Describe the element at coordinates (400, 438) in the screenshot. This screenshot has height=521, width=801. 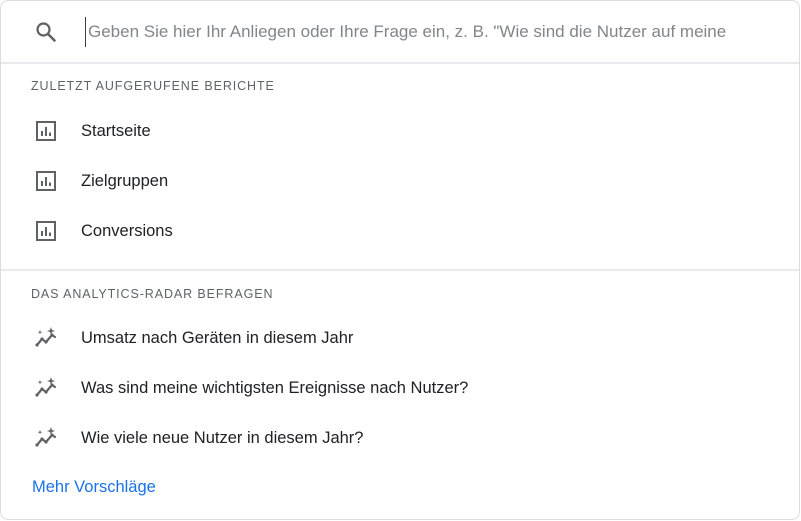
I see `radar-suggestion-item-neue-nutzer: Wie viele neue Nutzer in diesem Jahr?` at that location.